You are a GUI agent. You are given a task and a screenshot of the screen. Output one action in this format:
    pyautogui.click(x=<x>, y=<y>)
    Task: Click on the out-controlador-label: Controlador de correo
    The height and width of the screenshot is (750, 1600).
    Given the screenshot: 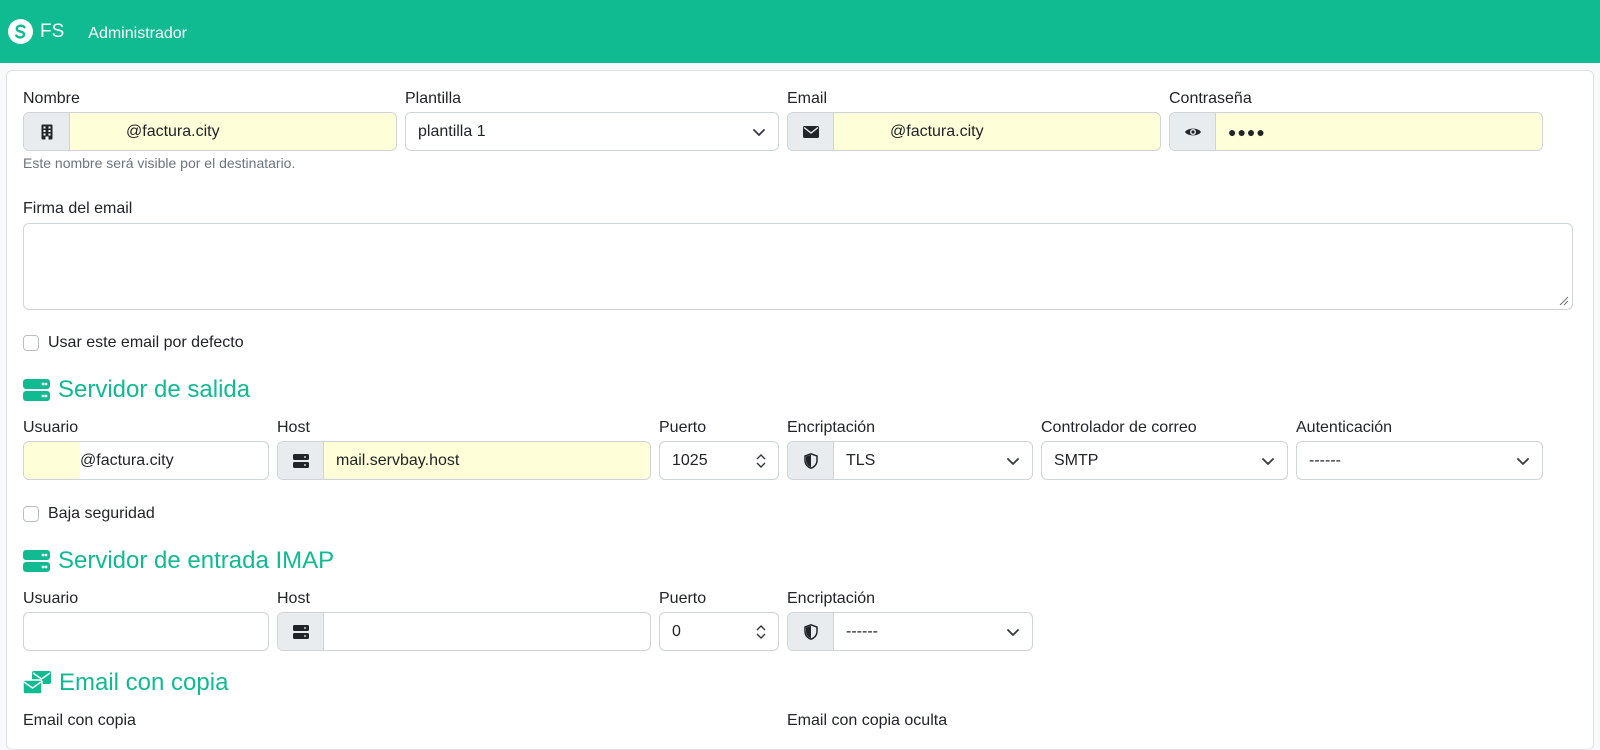 What is the action you would take?
    pyautogui.click(x=1119, y=427)
    